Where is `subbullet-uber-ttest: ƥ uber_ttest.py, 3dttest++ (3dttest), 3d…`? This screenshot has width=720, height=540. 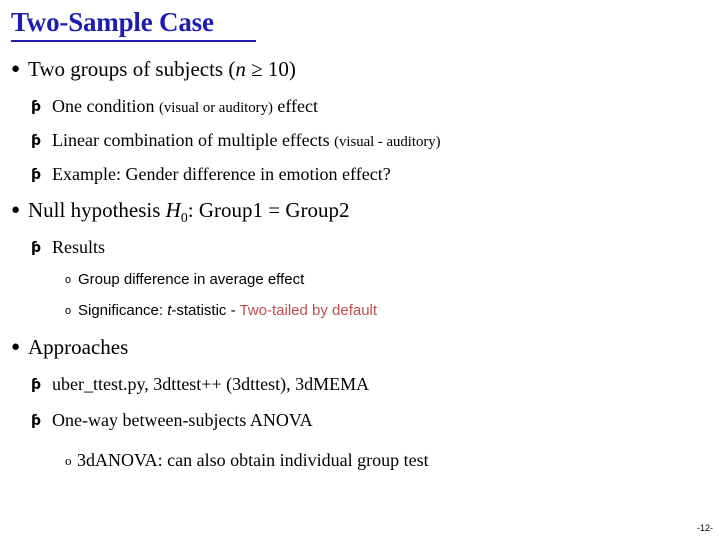
subbullet-uber-ttest: ƥ uber_ttest.py, 3dttest++ (3dttest), 3d… is located at coordinates (200, 384).